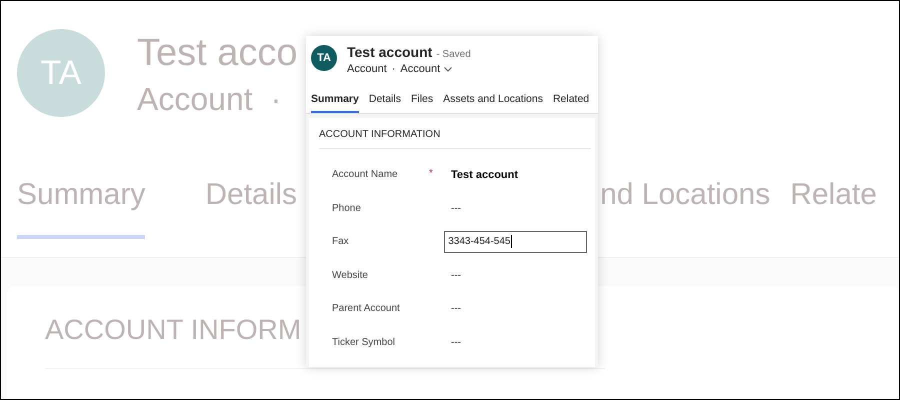 The image size is (900, 400). I want to click on input-field: 3343-454-545, so click(515, 241).